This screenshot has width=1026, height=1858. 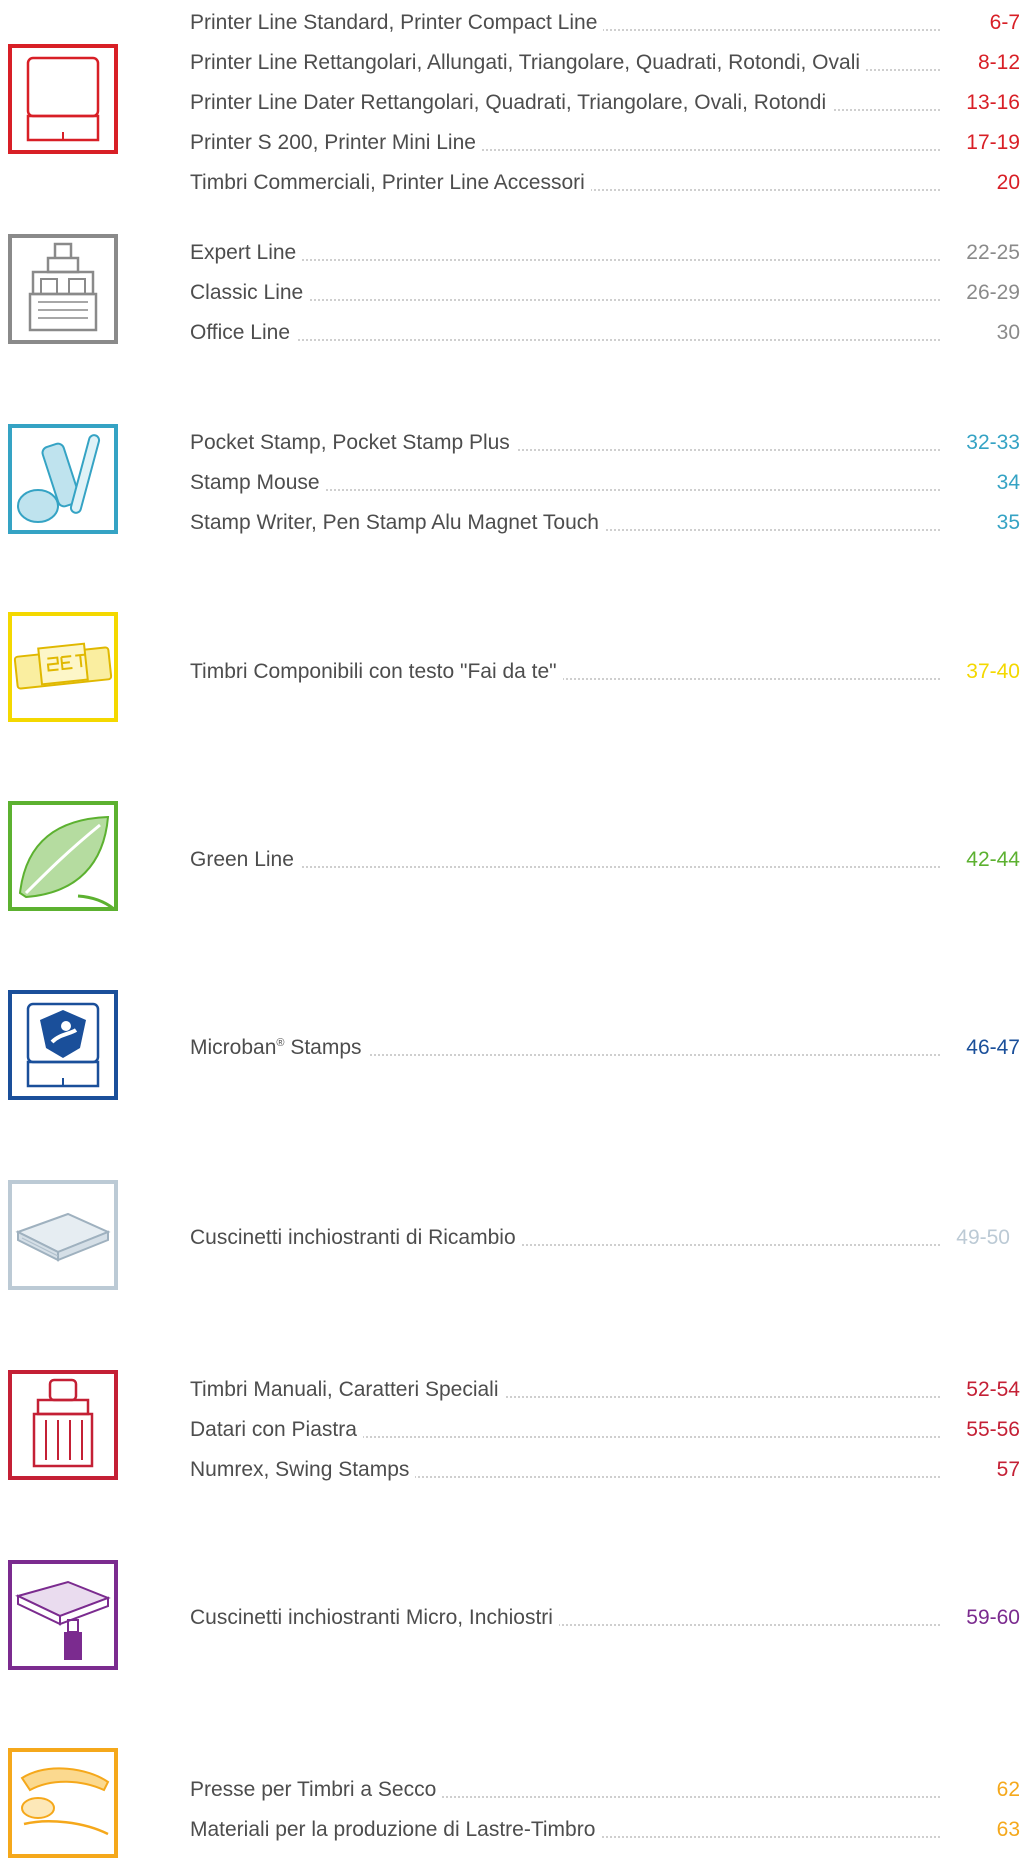 What do you see at coordinates (990, 1430) in the screenshot?
I see `toc-page: 55-56` at bounding box center [990, 1430].